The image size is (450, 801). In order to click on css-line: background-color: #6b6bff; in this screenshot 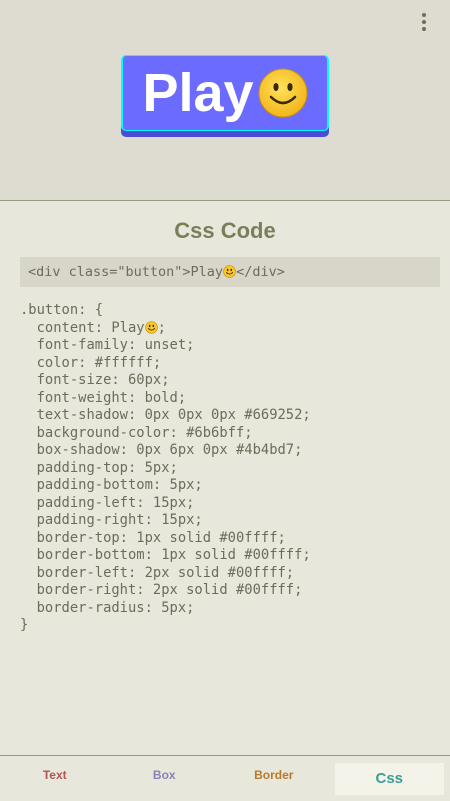, I will do `click(136, 432)`.